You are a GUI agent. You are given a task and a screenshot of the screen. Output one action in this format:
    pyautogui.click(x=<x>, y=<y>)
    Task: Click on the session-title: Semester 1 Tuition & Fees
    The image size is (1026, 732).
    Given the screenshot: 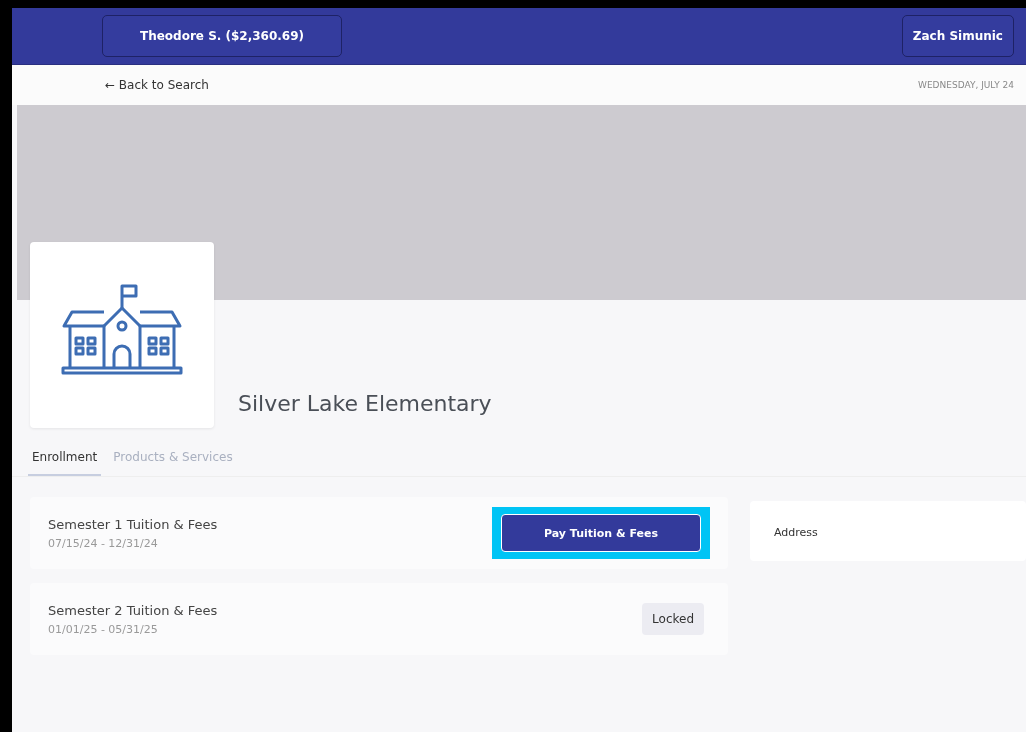 What is the action you would take?
    pyautogui.click(x=133, y=524)
    